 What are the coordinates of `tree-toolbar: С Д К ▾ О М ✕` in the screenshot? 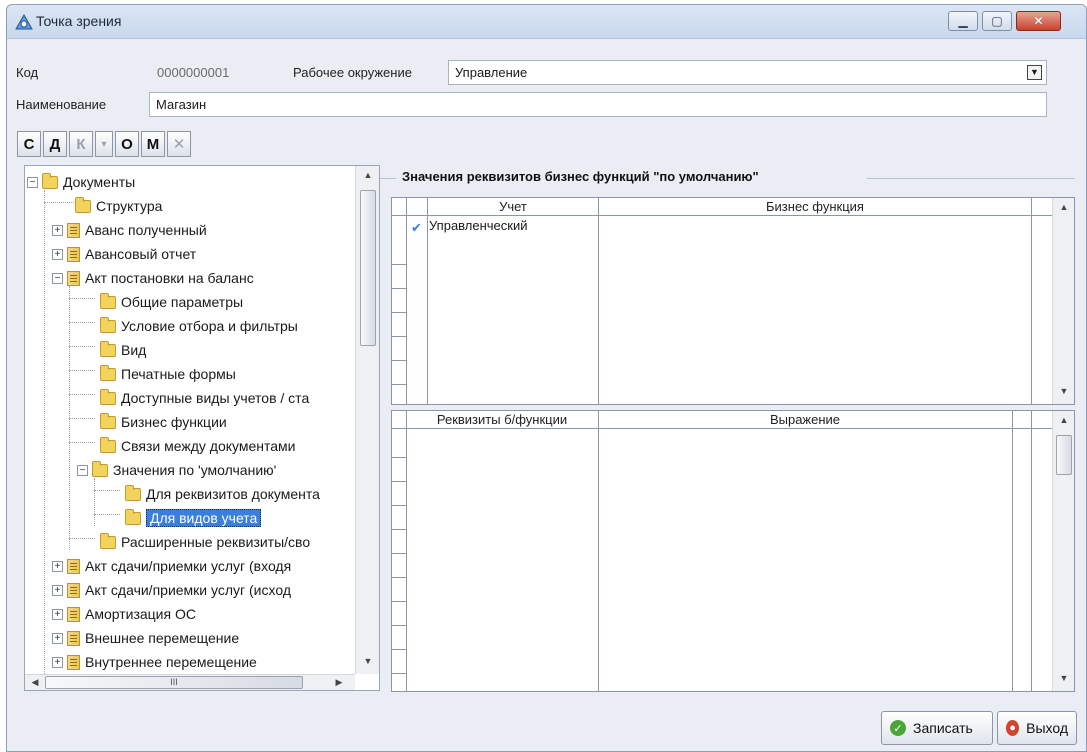 It's located at (104, 145).